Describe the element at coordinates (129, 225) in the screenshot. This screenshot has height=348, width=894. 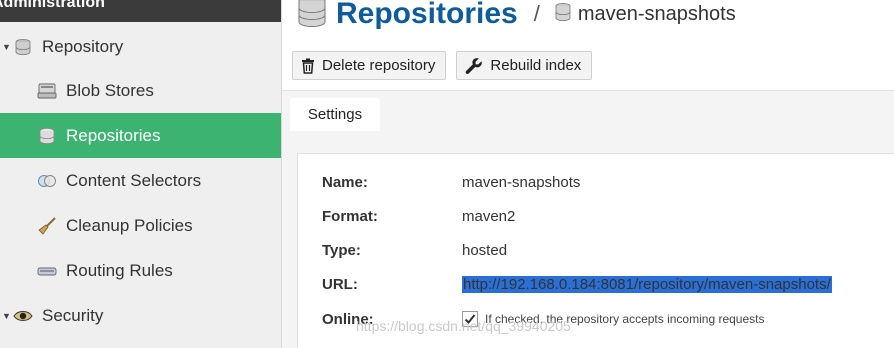
I see `sidebar-item-label: Cleanup Policies` at that location.